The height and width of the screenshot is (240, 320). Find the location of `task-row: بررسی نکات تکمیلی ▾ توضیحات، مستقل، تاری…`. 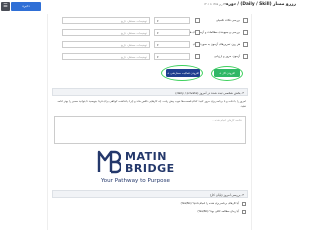

task-row: بررسی نکات تکمیلی ▾ توضیحات، مستقل، تاری… is located at coordinates (155, 20).